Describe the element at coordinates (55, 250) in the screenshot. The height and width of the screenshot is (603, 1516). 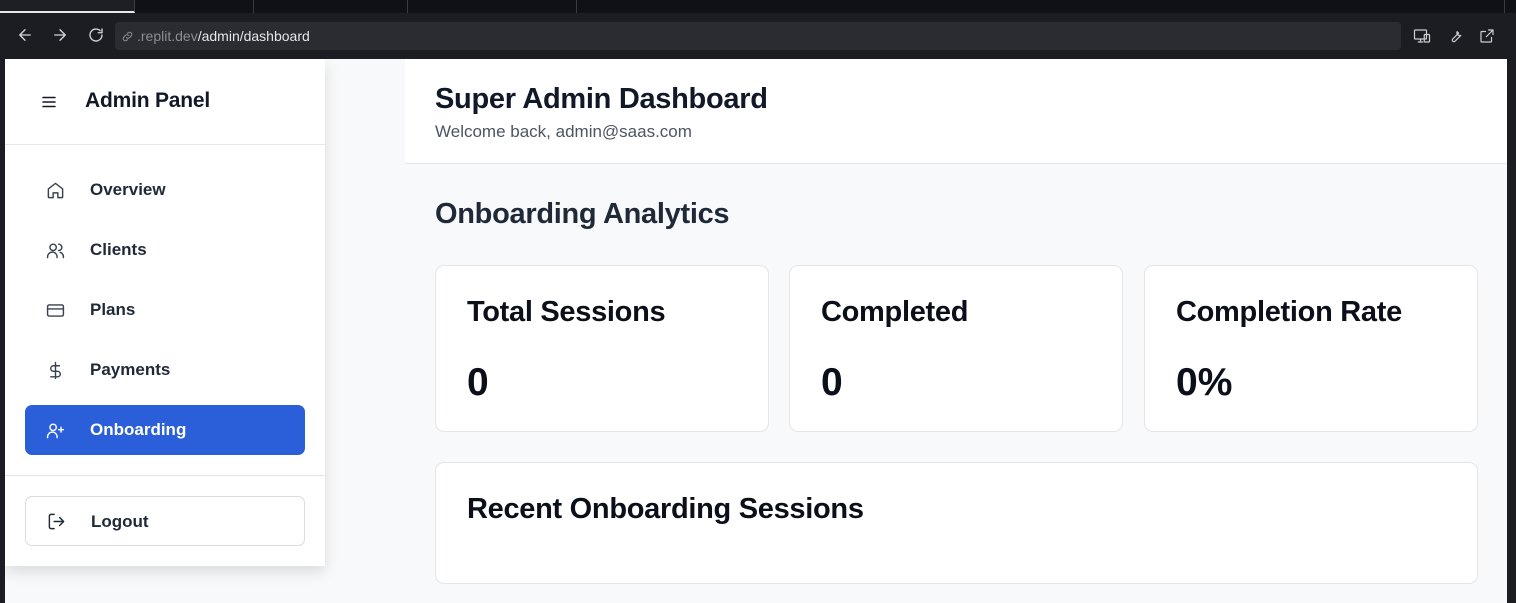
I see `users-icon` at that location.